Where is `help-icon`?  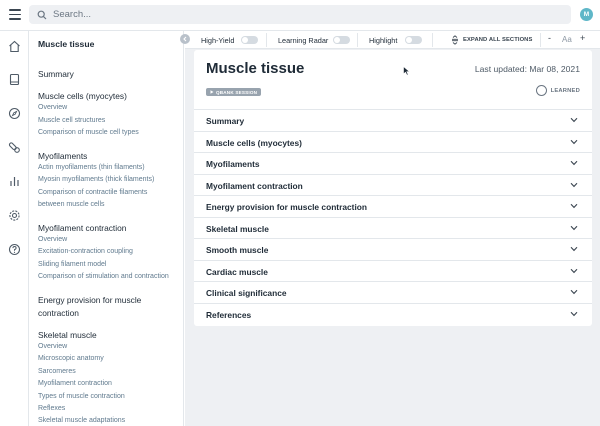 help-icon is located at coordinates (14, 249).